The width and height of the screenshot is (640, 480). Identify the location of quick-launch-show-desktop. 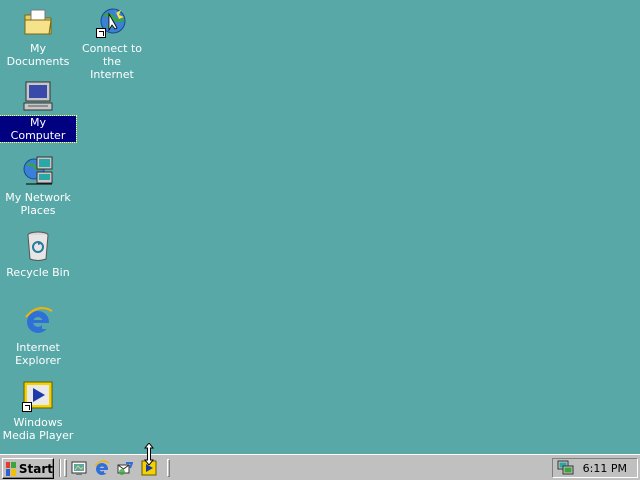
(79, 468).